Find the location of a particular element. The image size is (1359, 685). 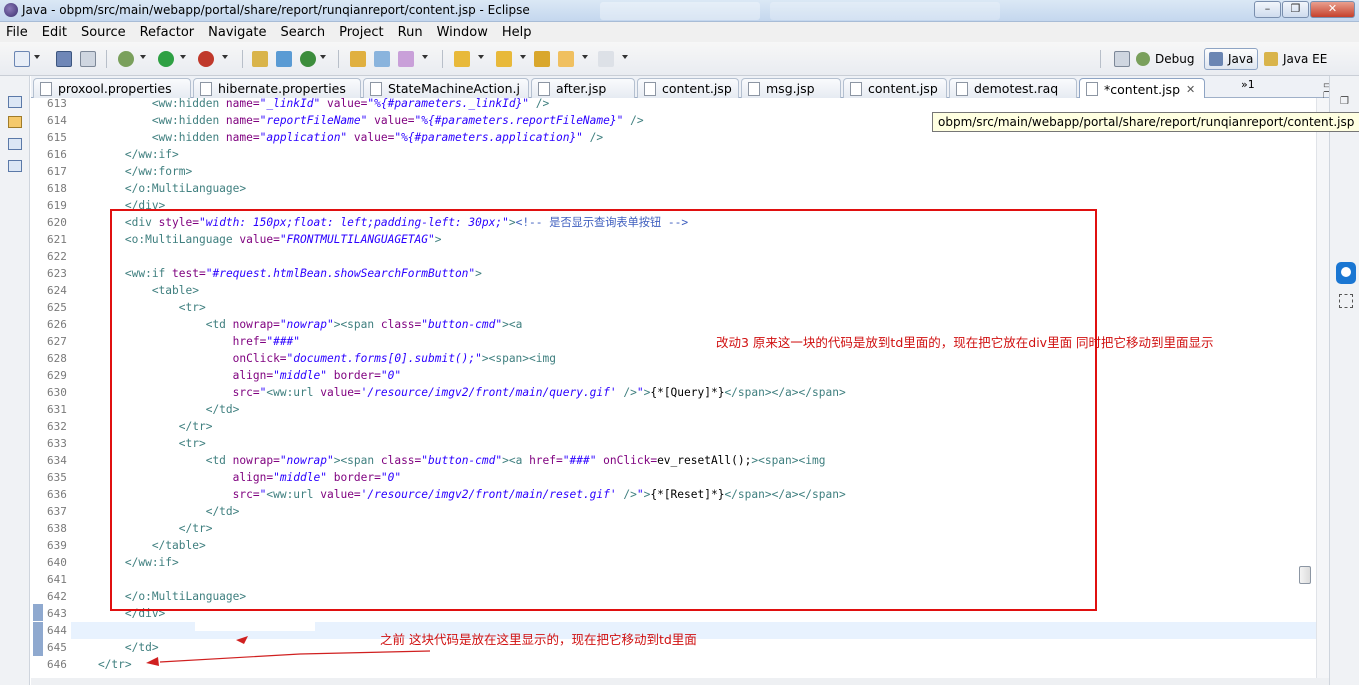

line-number: 641 is located at coordinates (57, 579).